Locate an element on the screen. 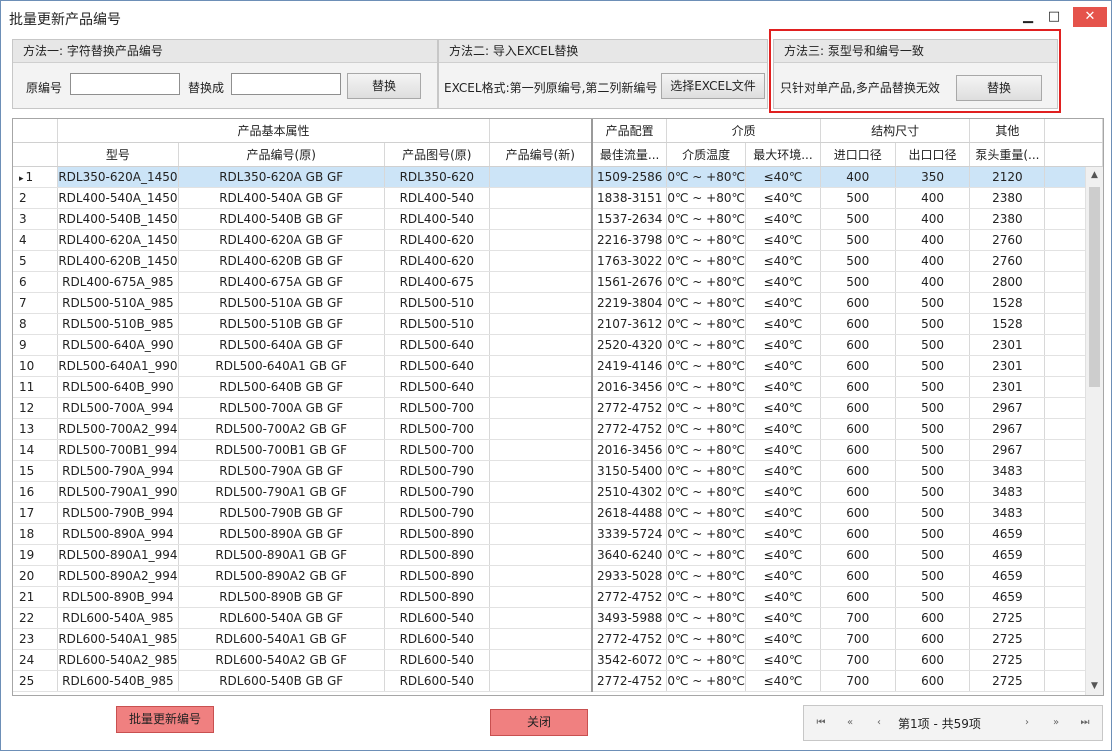 Image resolution: width=1112 pixels, height=751 pixels. original-code-cell: RDL500-790A1 GB GF is located at coordinates (281, 492).